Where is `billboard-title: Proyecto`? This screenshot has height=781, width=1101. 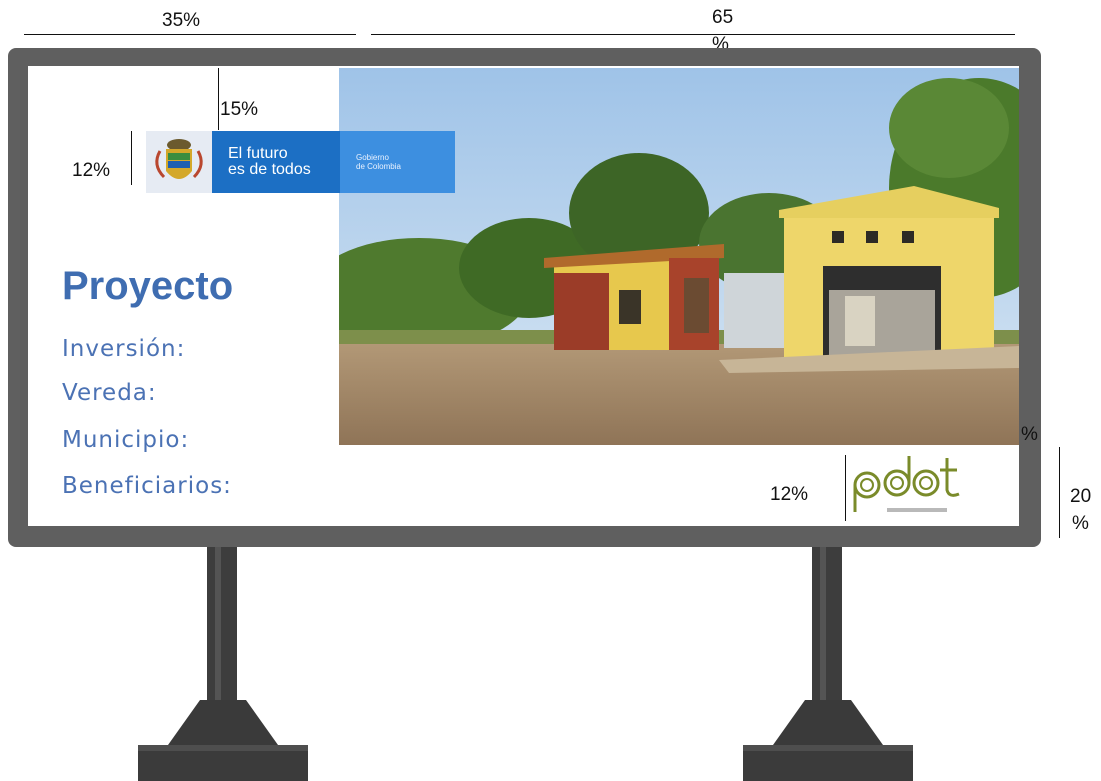 billboard-title: Proyecto is located at coordinates (148, 286).